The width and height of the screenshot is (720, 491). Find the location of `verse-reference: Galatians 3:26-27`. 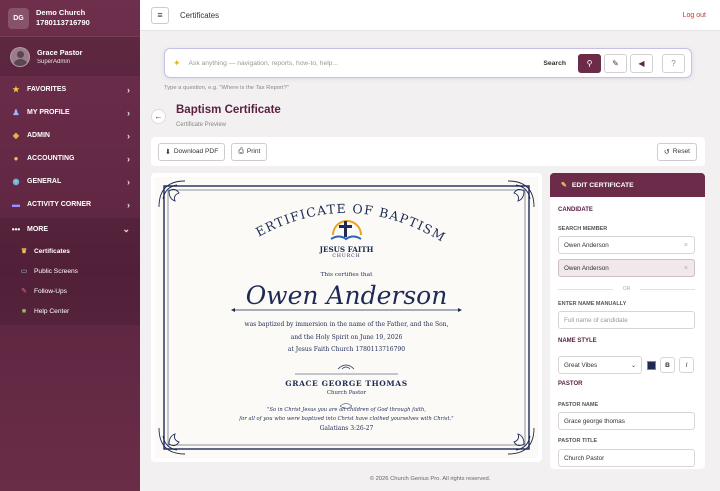

verse-reference: Galatians 3:26-27 is located at coordinates (346, 428).